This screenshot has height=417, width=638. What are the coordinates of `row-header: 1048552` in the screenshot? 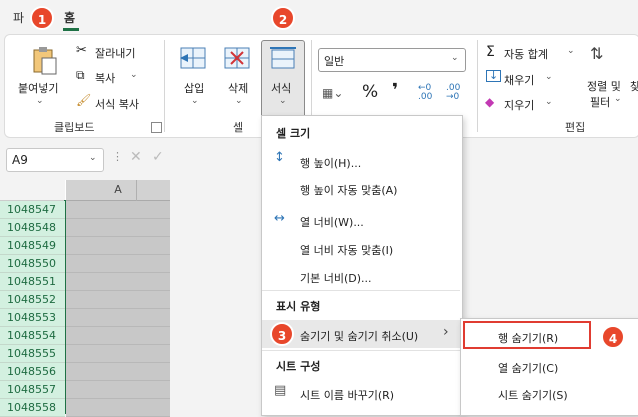 It's located at (32, 300).